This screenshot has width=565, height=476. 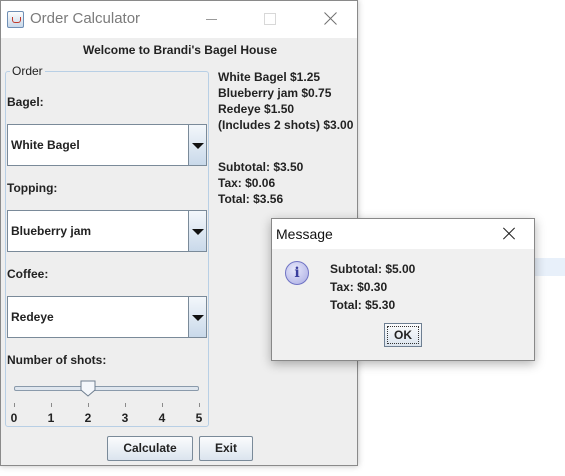 What do you see at coordinates (256, 109) in the screenshot?
I see `price-line: Redeye $1.50` at bounding box center [256, 109].